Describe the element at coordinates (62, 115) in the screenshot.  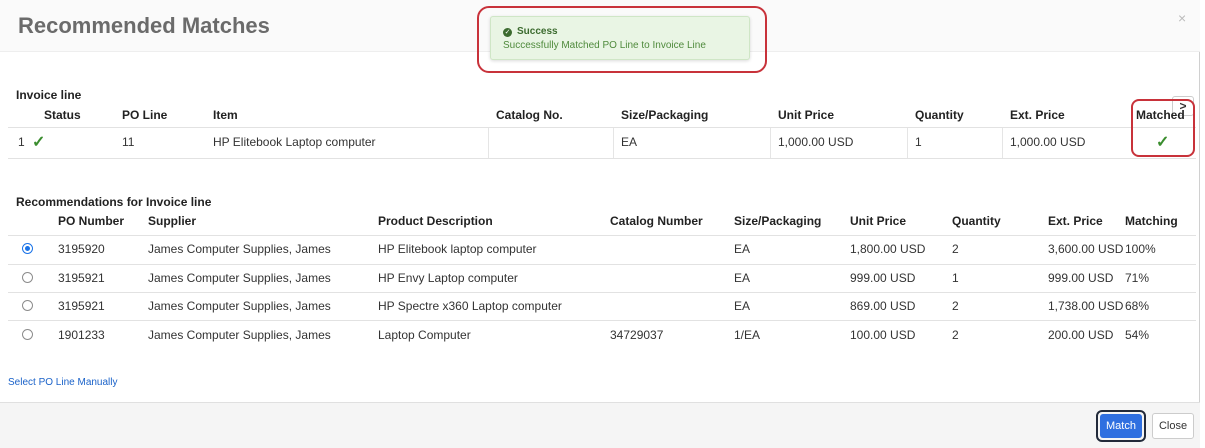
I see `col-header-status: Status` at that location.